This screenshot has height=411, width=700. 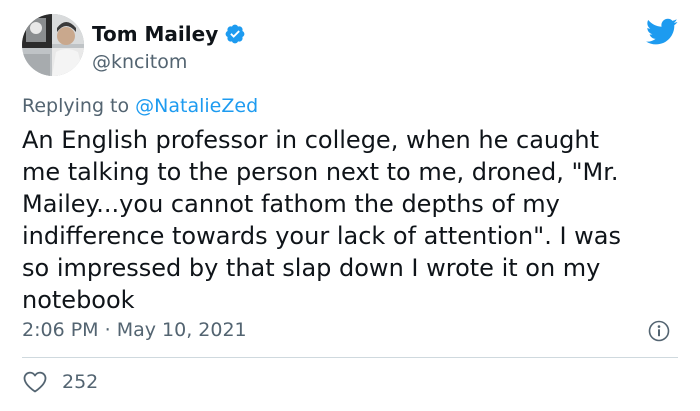 I want to click on tweet-time: 2:06 PM, so click(x=60, y=330).